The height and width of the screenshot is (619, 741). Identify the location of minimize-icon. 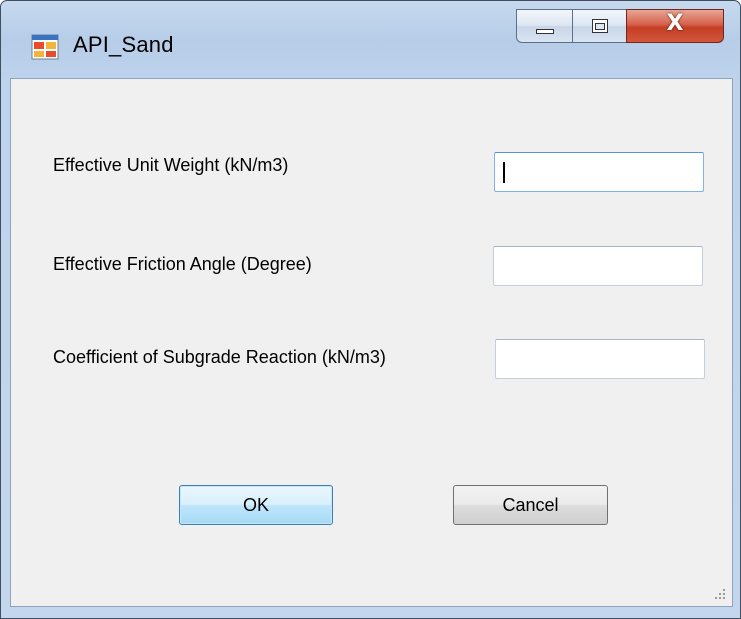
(545, 31).